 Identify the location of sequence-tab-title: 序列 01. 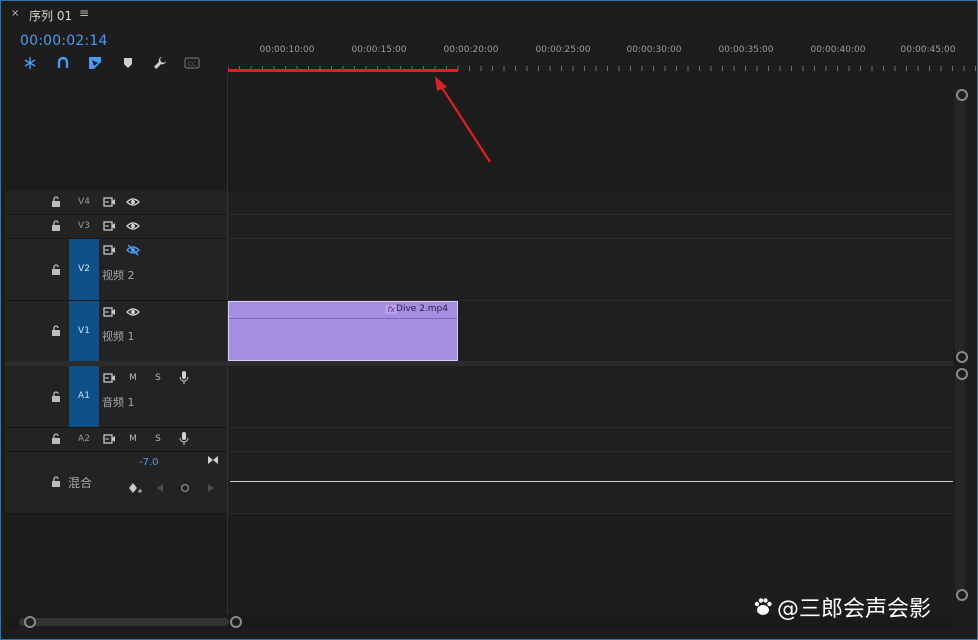
(50, 15).